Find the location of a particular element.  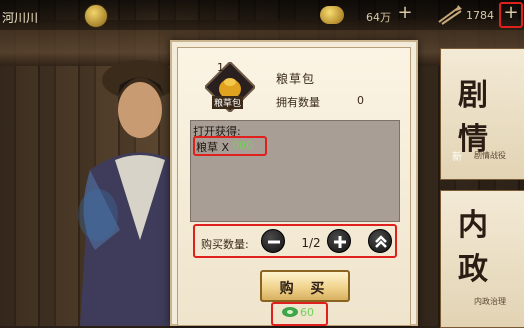

highlight-add-food is located at coordinates (511, 15).